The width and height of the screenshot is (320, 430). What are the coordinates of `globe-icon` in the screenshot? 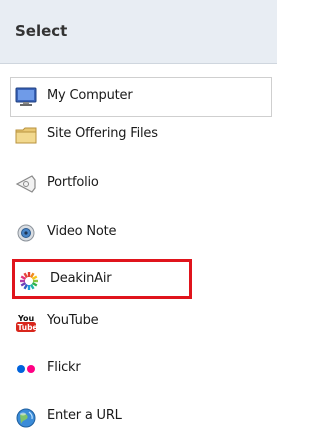 It's located at (25, 417).